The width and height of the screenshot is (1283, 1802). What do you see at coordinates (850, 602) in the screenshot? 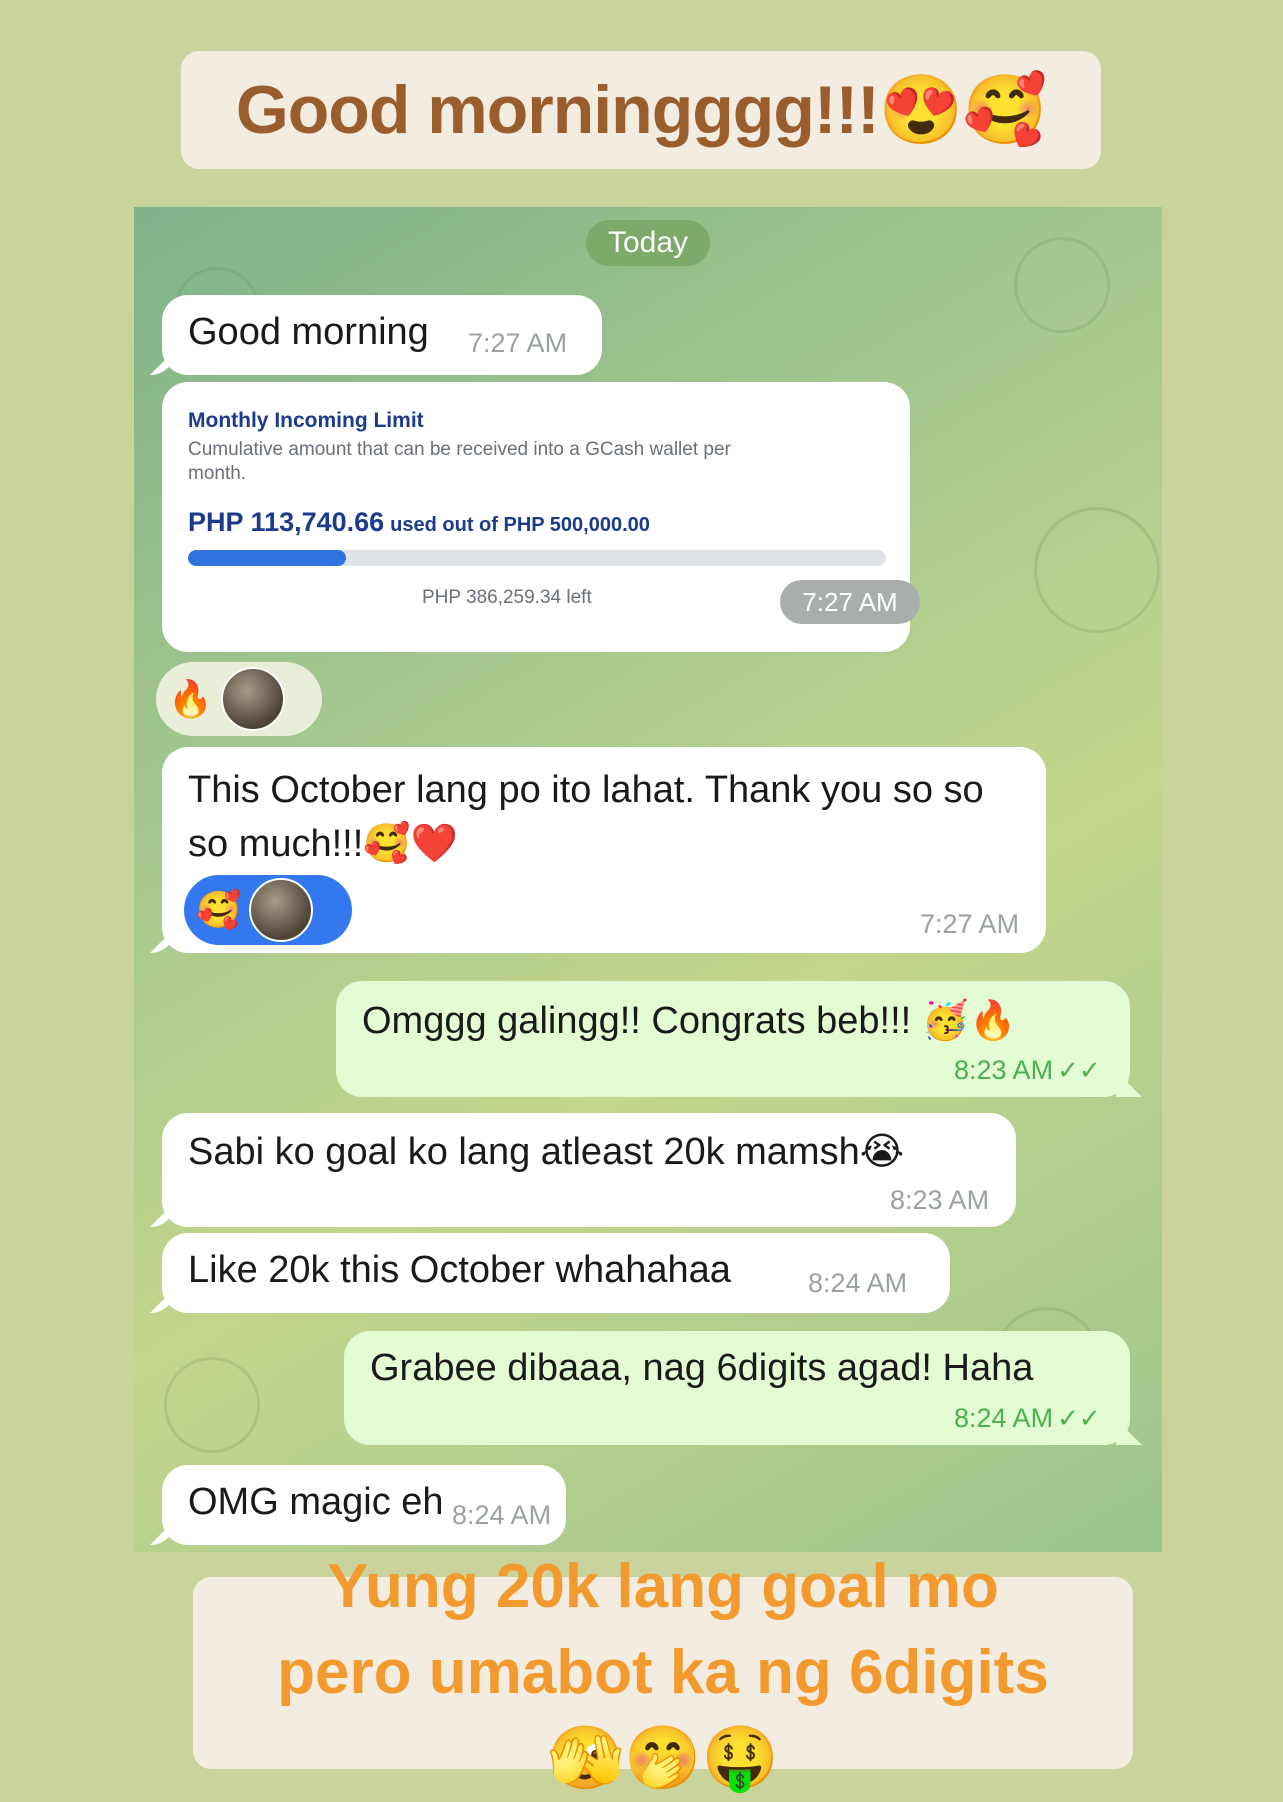
I see `card-time: 7:27 AM` at bounding box center [850, 602].